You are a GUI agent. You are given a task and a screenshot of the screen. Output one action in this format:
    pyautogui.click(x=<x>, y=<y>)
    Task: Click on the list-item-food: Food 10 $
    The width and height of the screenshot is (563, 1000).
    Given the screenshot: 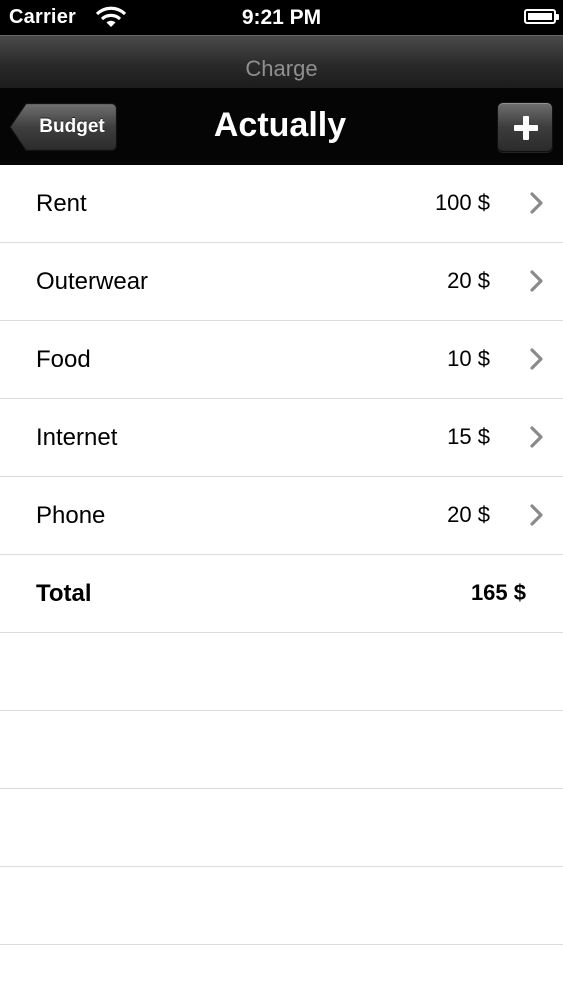 What is the action you would take?
    pyautogui.click(x=281, y=360)
    